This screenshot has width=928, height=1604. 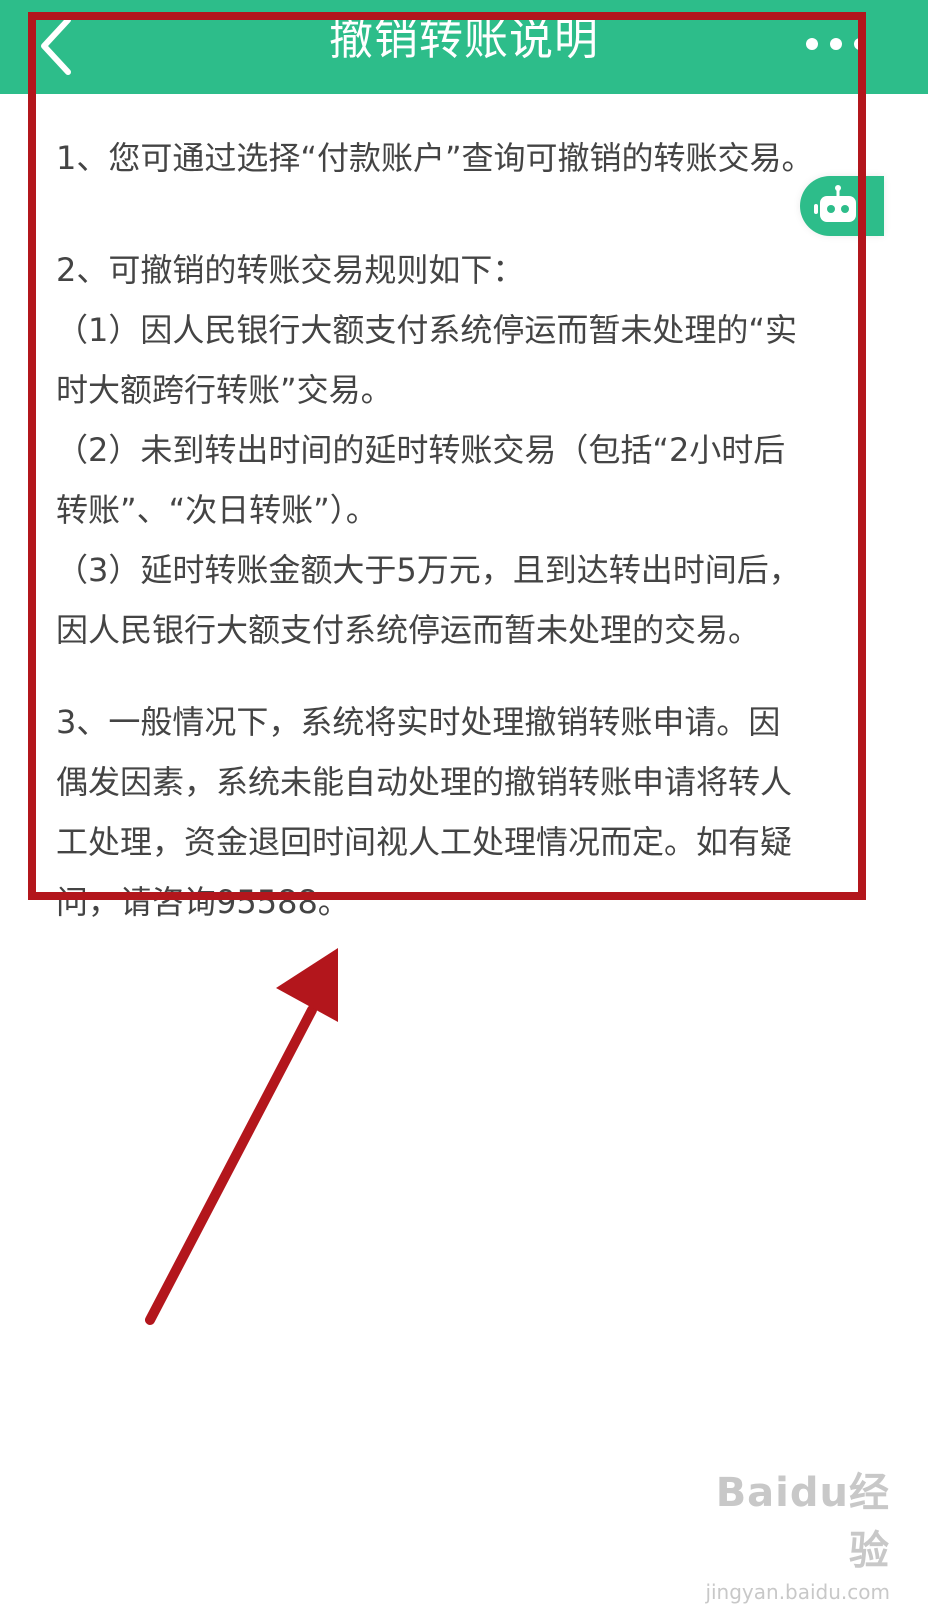 I want to click on watermark-brand: Baidu经验, so click(x=802, y=1522).